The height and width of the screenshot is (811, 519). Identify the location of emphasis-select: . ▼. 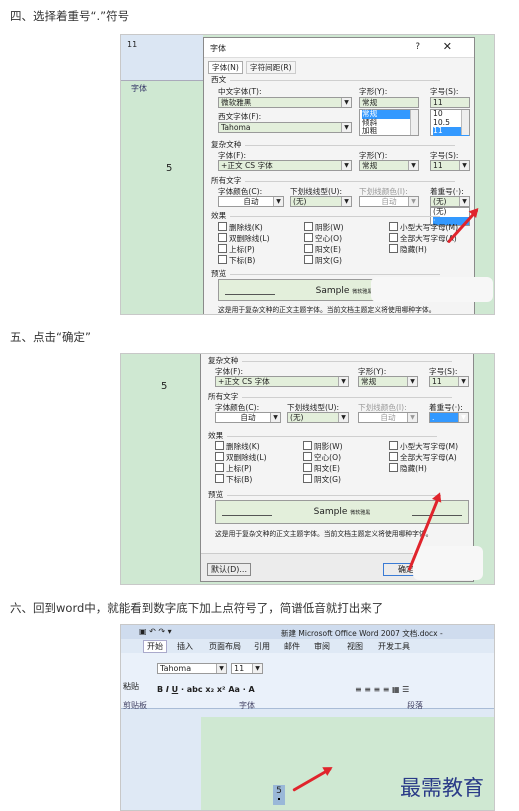
(449, 417).